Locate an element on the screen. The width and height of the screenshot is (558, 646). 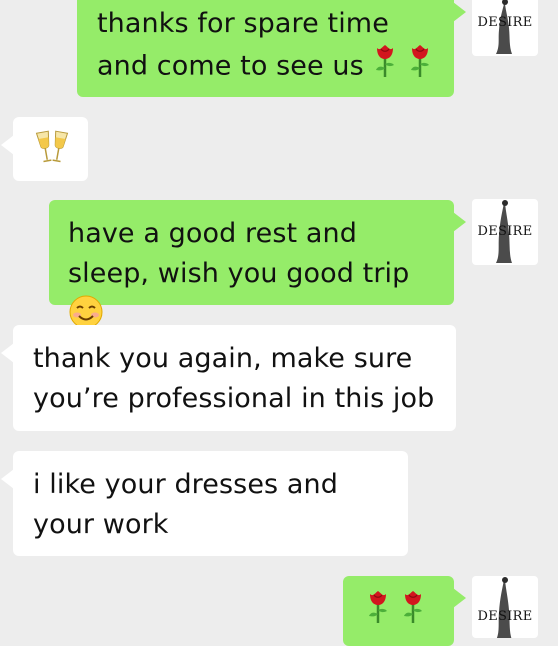
desire-logo-icon is located at coordinates (504, 607).